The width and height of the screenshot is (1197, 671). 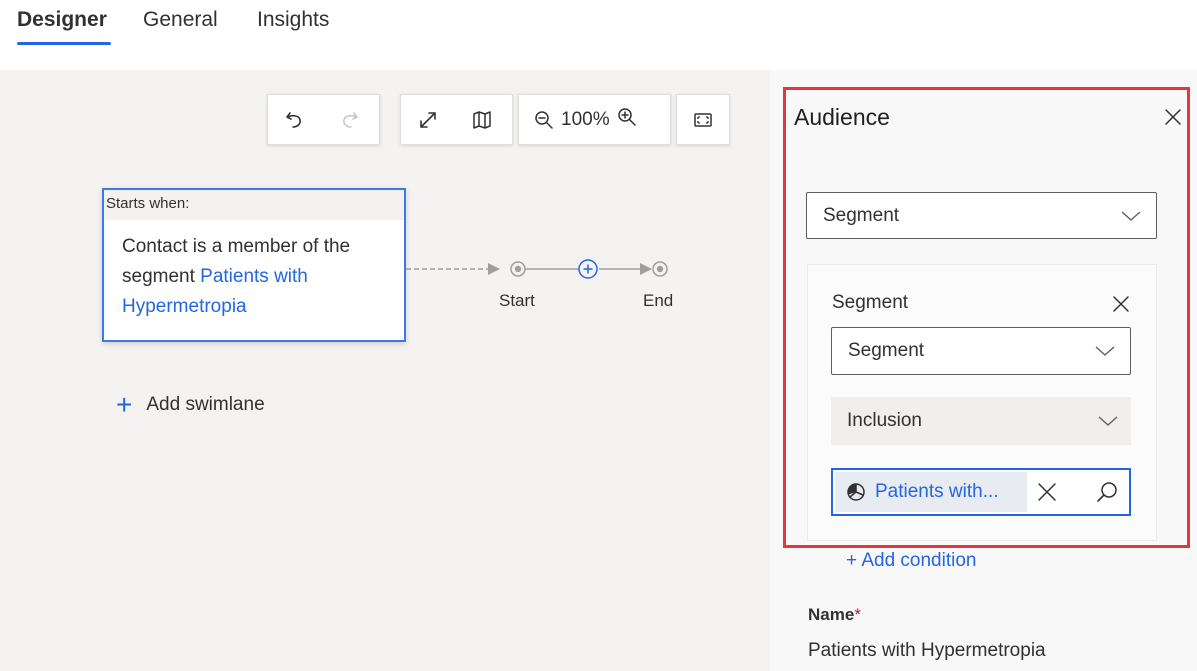 I want to click on expand-button, so click(x=428, y=119).